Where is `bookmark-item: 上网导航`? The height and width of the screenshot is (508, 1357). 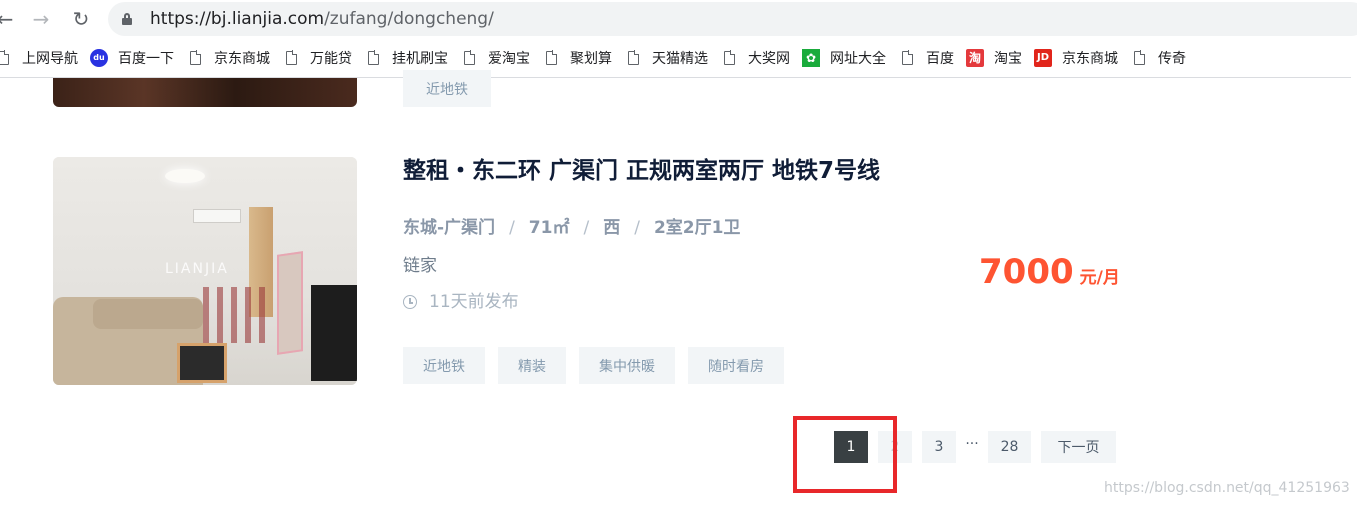
bookmark-item: 上网导航 is located at coordinates (45, 58).